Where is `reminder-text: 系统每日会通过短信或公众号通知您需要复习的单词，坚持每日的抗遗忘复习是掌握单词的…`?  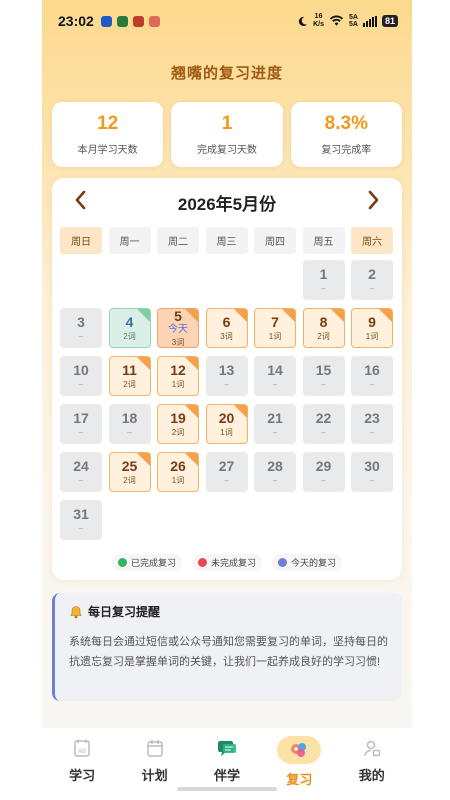 reminder-text: 系统每日会通过短信或公众号通知您需要复习的单词，坚持每日的抗遗忘复习是掌握单词的… is located at coordinates (228, 652).